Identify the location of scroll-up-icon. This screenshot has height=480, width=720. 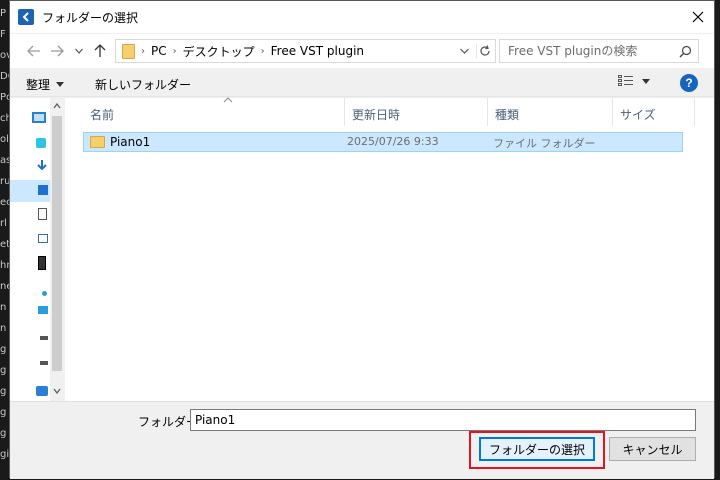
(57, 106).